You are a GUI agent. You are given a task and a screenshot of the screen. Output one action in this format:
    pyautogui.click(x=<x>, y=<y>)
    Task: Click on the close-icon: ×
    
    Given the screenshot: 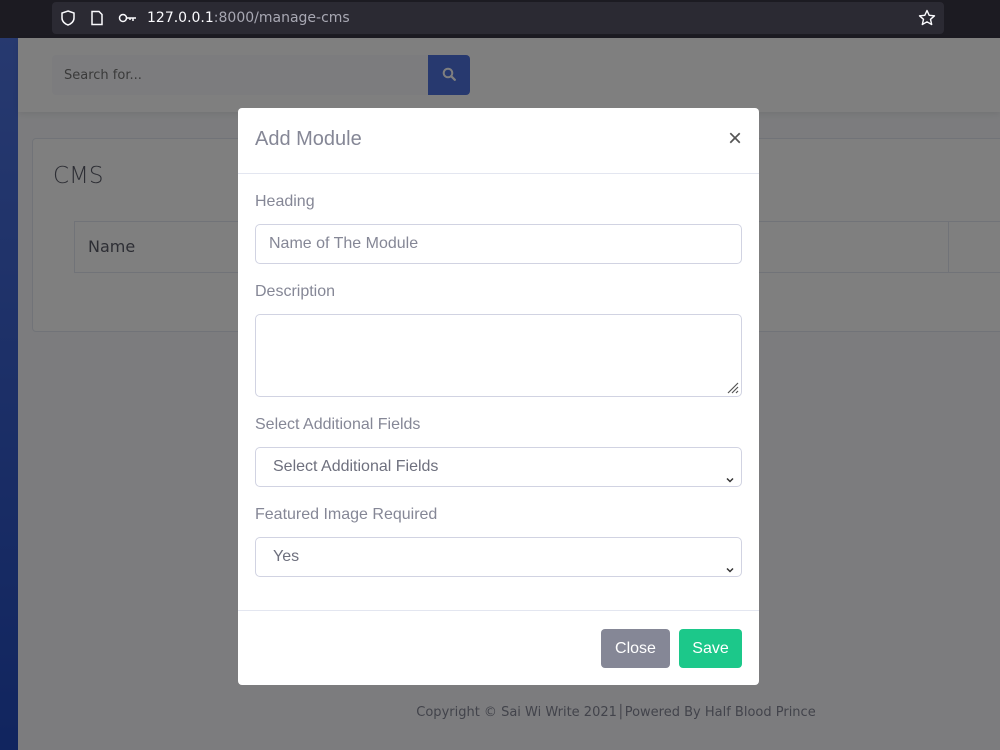 What is the action you would take?
    pyautogui.click(x=735, y=139)
    